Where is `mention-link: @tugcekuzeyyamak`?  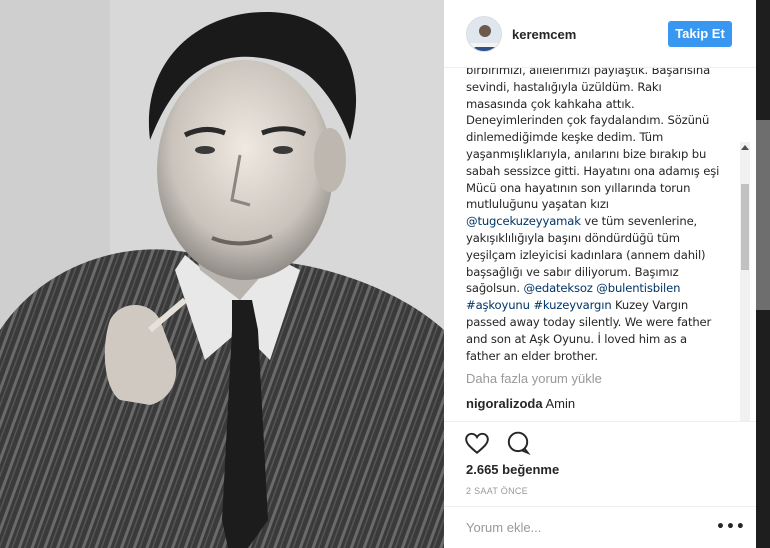
mention-link: @tugcekuzeyyamak is located at coordinates (523, 221).